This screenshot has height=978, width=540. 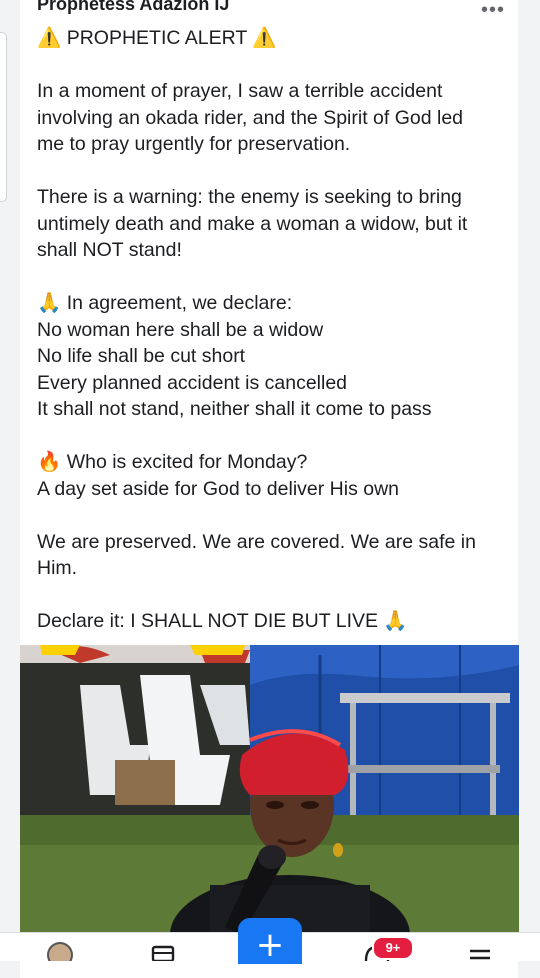 What do you see at coordinates (163, 948) in the screenshot?
I see `marketplace-icon` at bounding box center [163, 948].